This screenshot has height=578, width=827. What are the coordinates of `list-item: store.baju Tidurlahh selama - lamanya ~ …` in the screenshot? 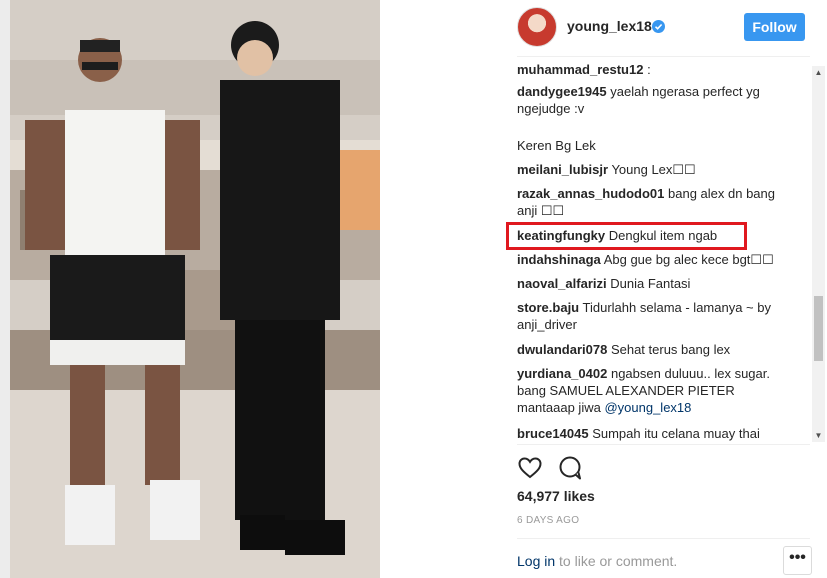 It's located at (654, 316).